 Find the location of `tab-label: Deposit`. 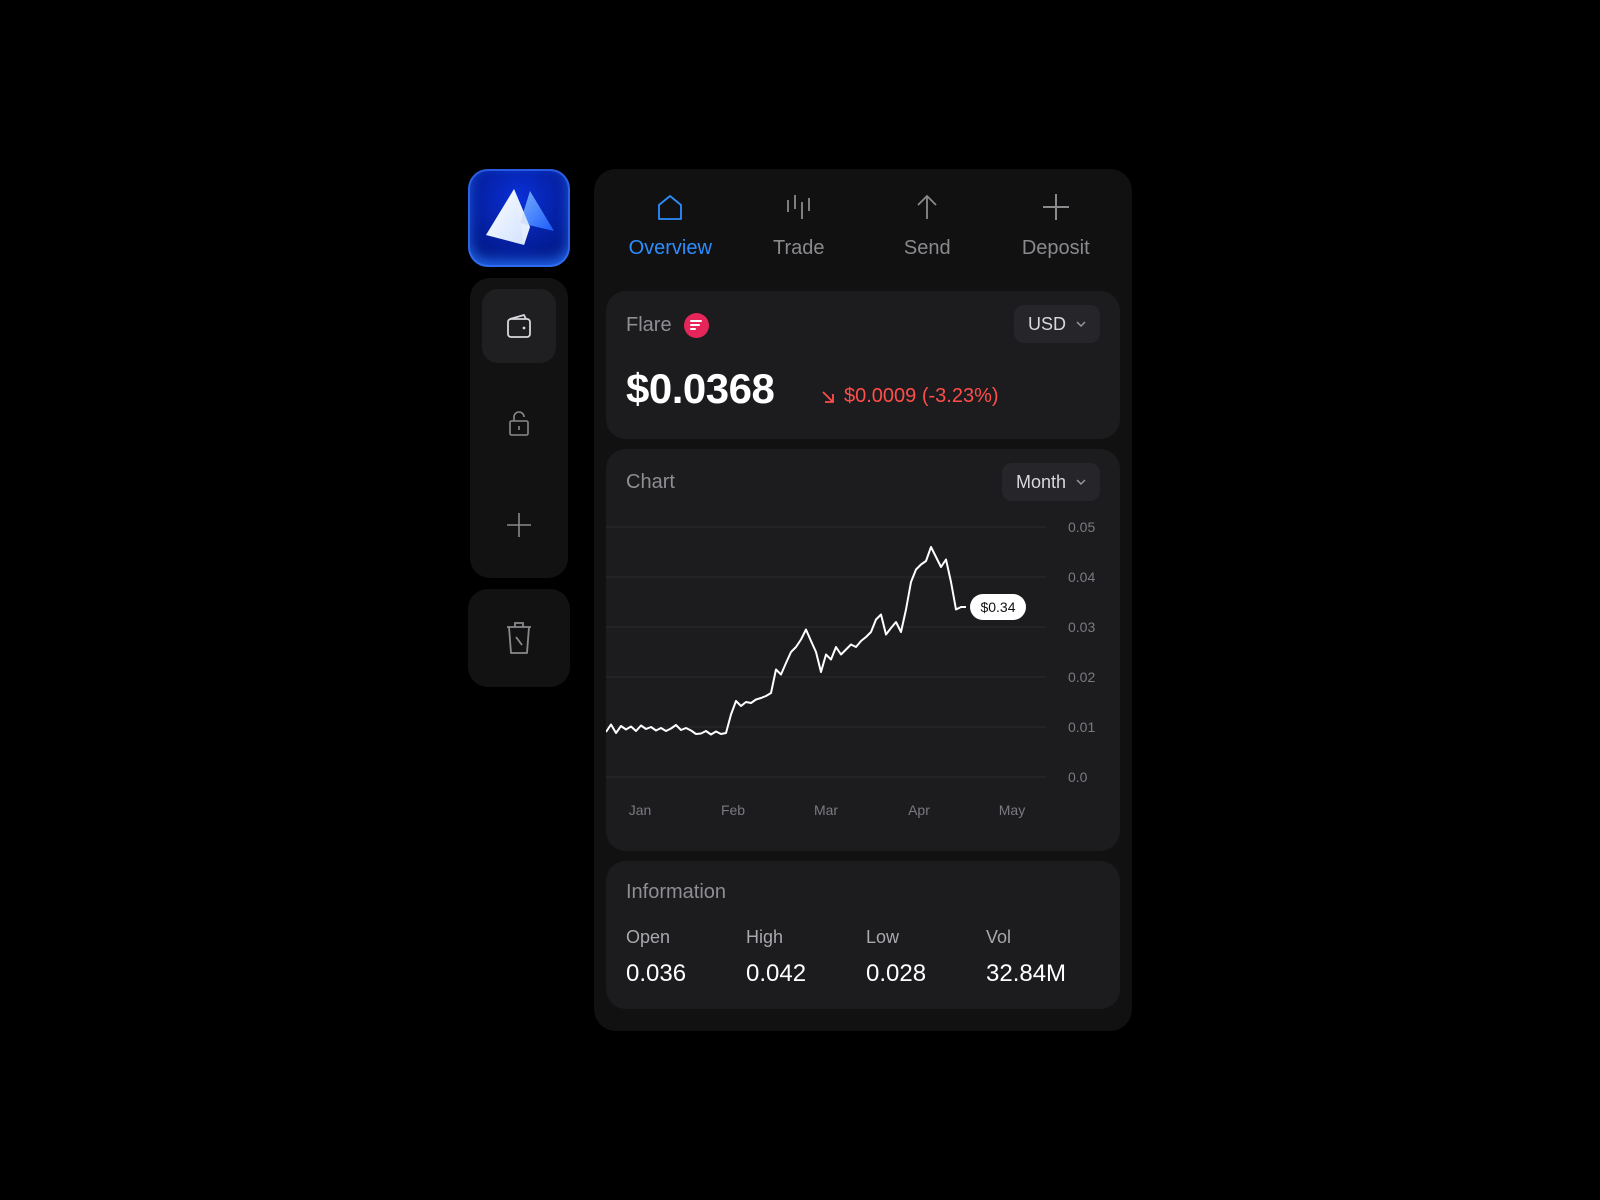

tab-label: Deposit is located at coordinates (1055, 248).